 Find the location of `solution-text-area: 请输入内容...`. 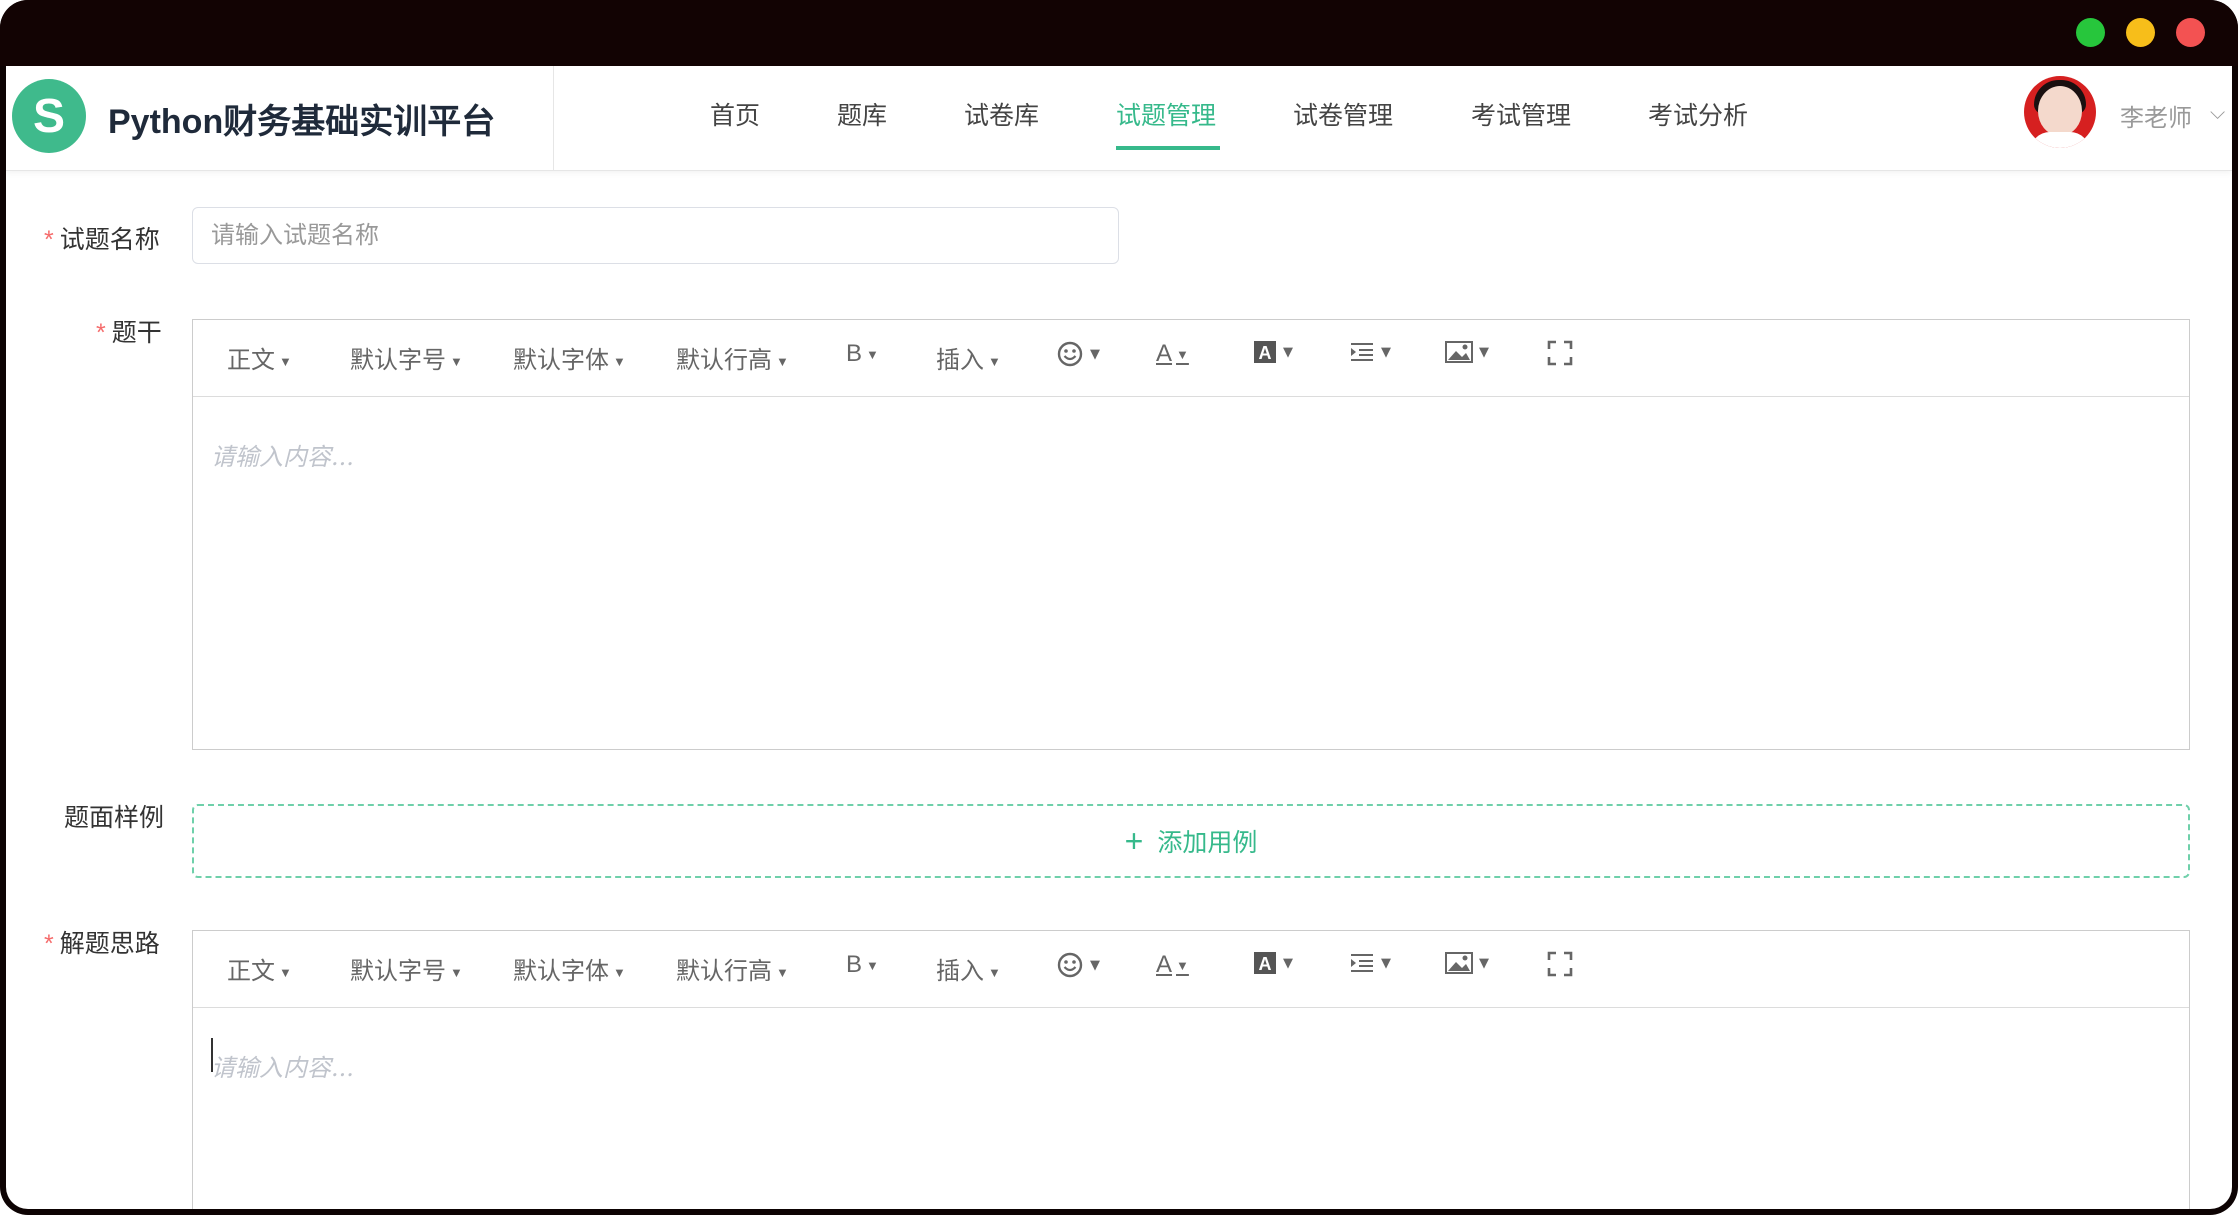

solution-text-area: 请输入内容... is located at coordinates (1191, 1065).